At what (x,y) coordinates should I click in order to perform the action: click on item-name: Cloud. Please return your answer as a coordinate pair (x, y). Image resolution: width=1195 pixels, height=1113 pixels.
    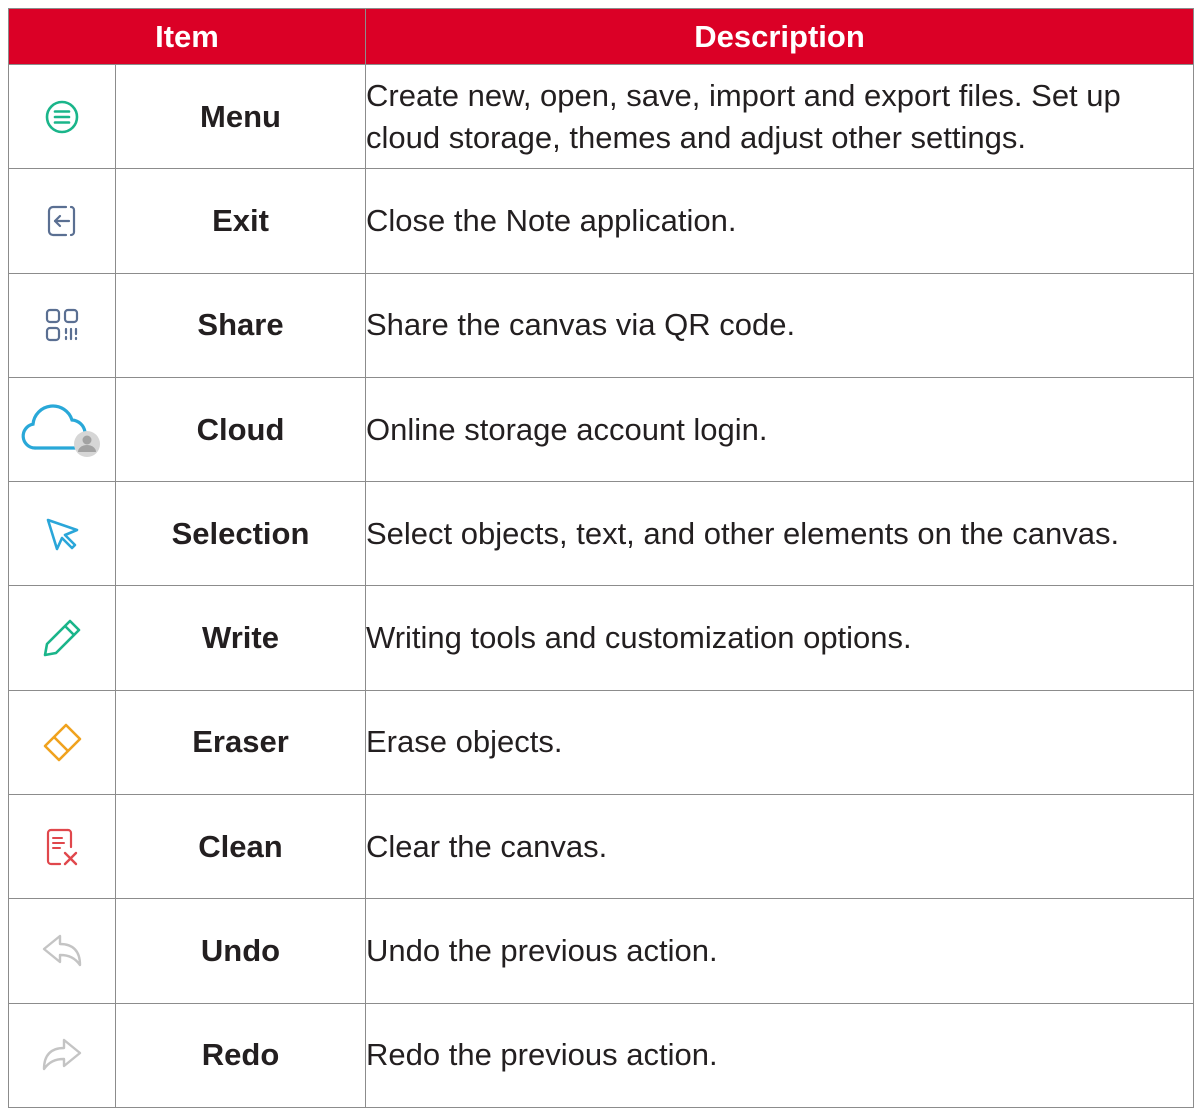
    Looking at the image, I should click on (240, 429).